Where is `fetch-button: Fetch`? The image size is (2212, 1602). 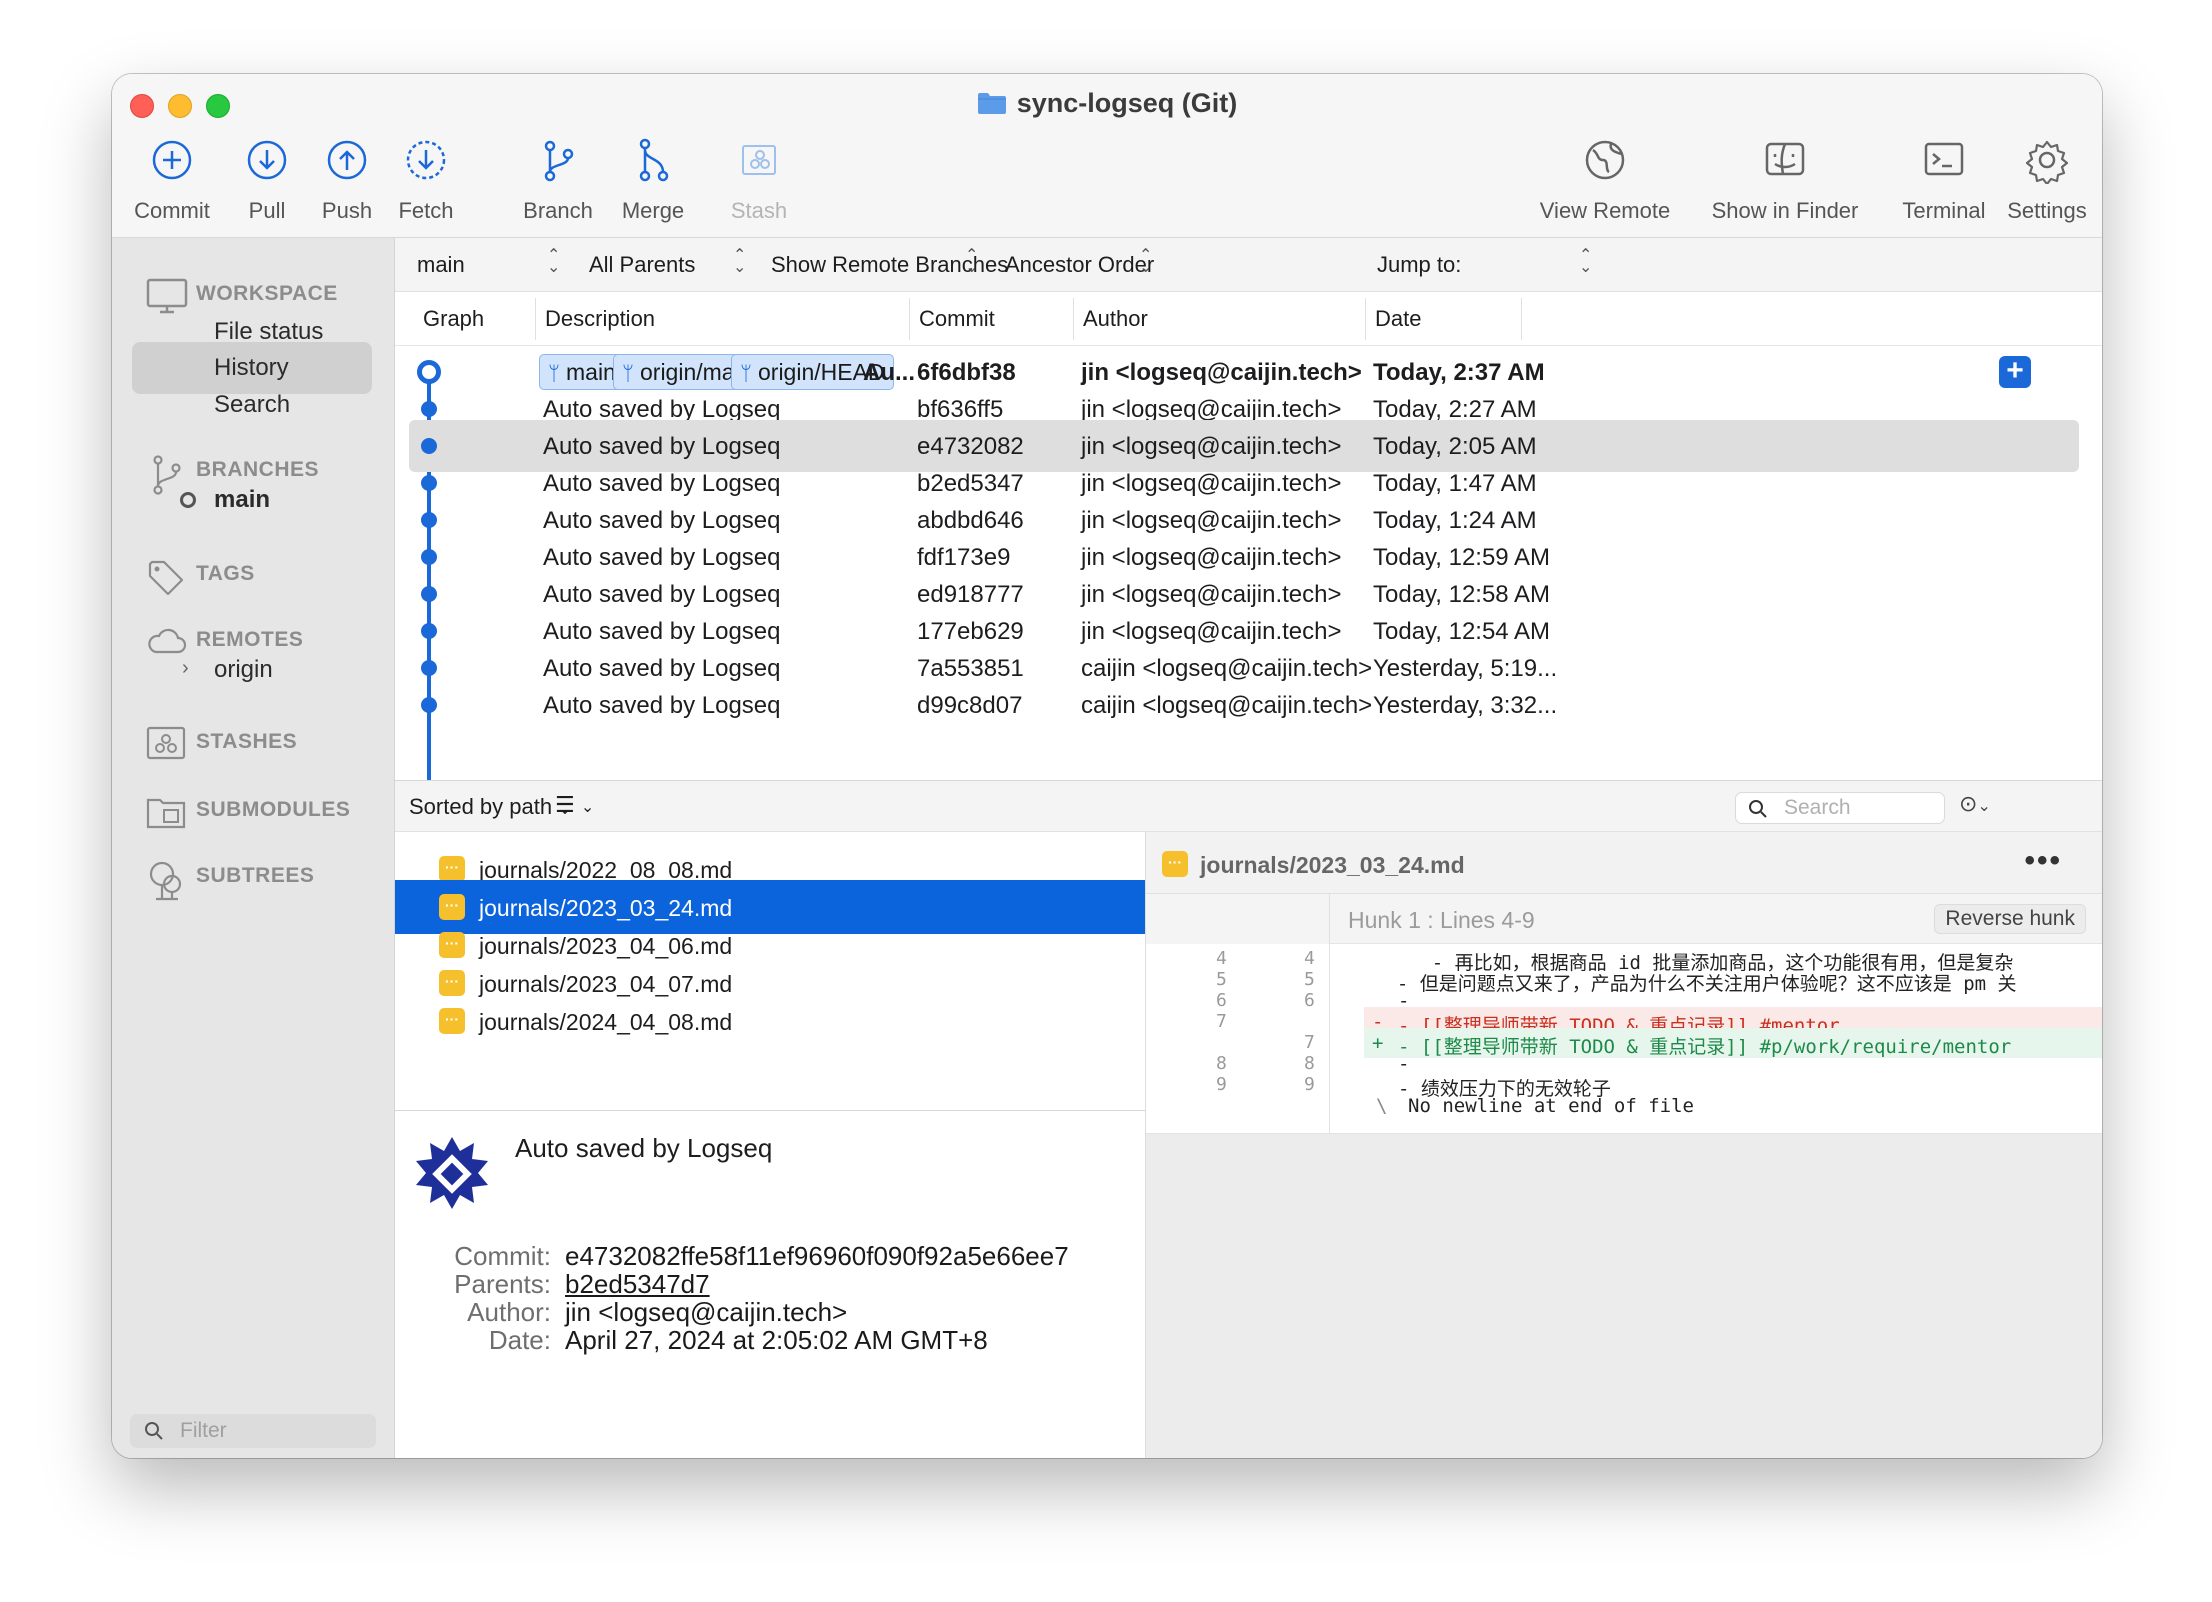 fetch-button: Fetch is located at coordinates (426, 180).